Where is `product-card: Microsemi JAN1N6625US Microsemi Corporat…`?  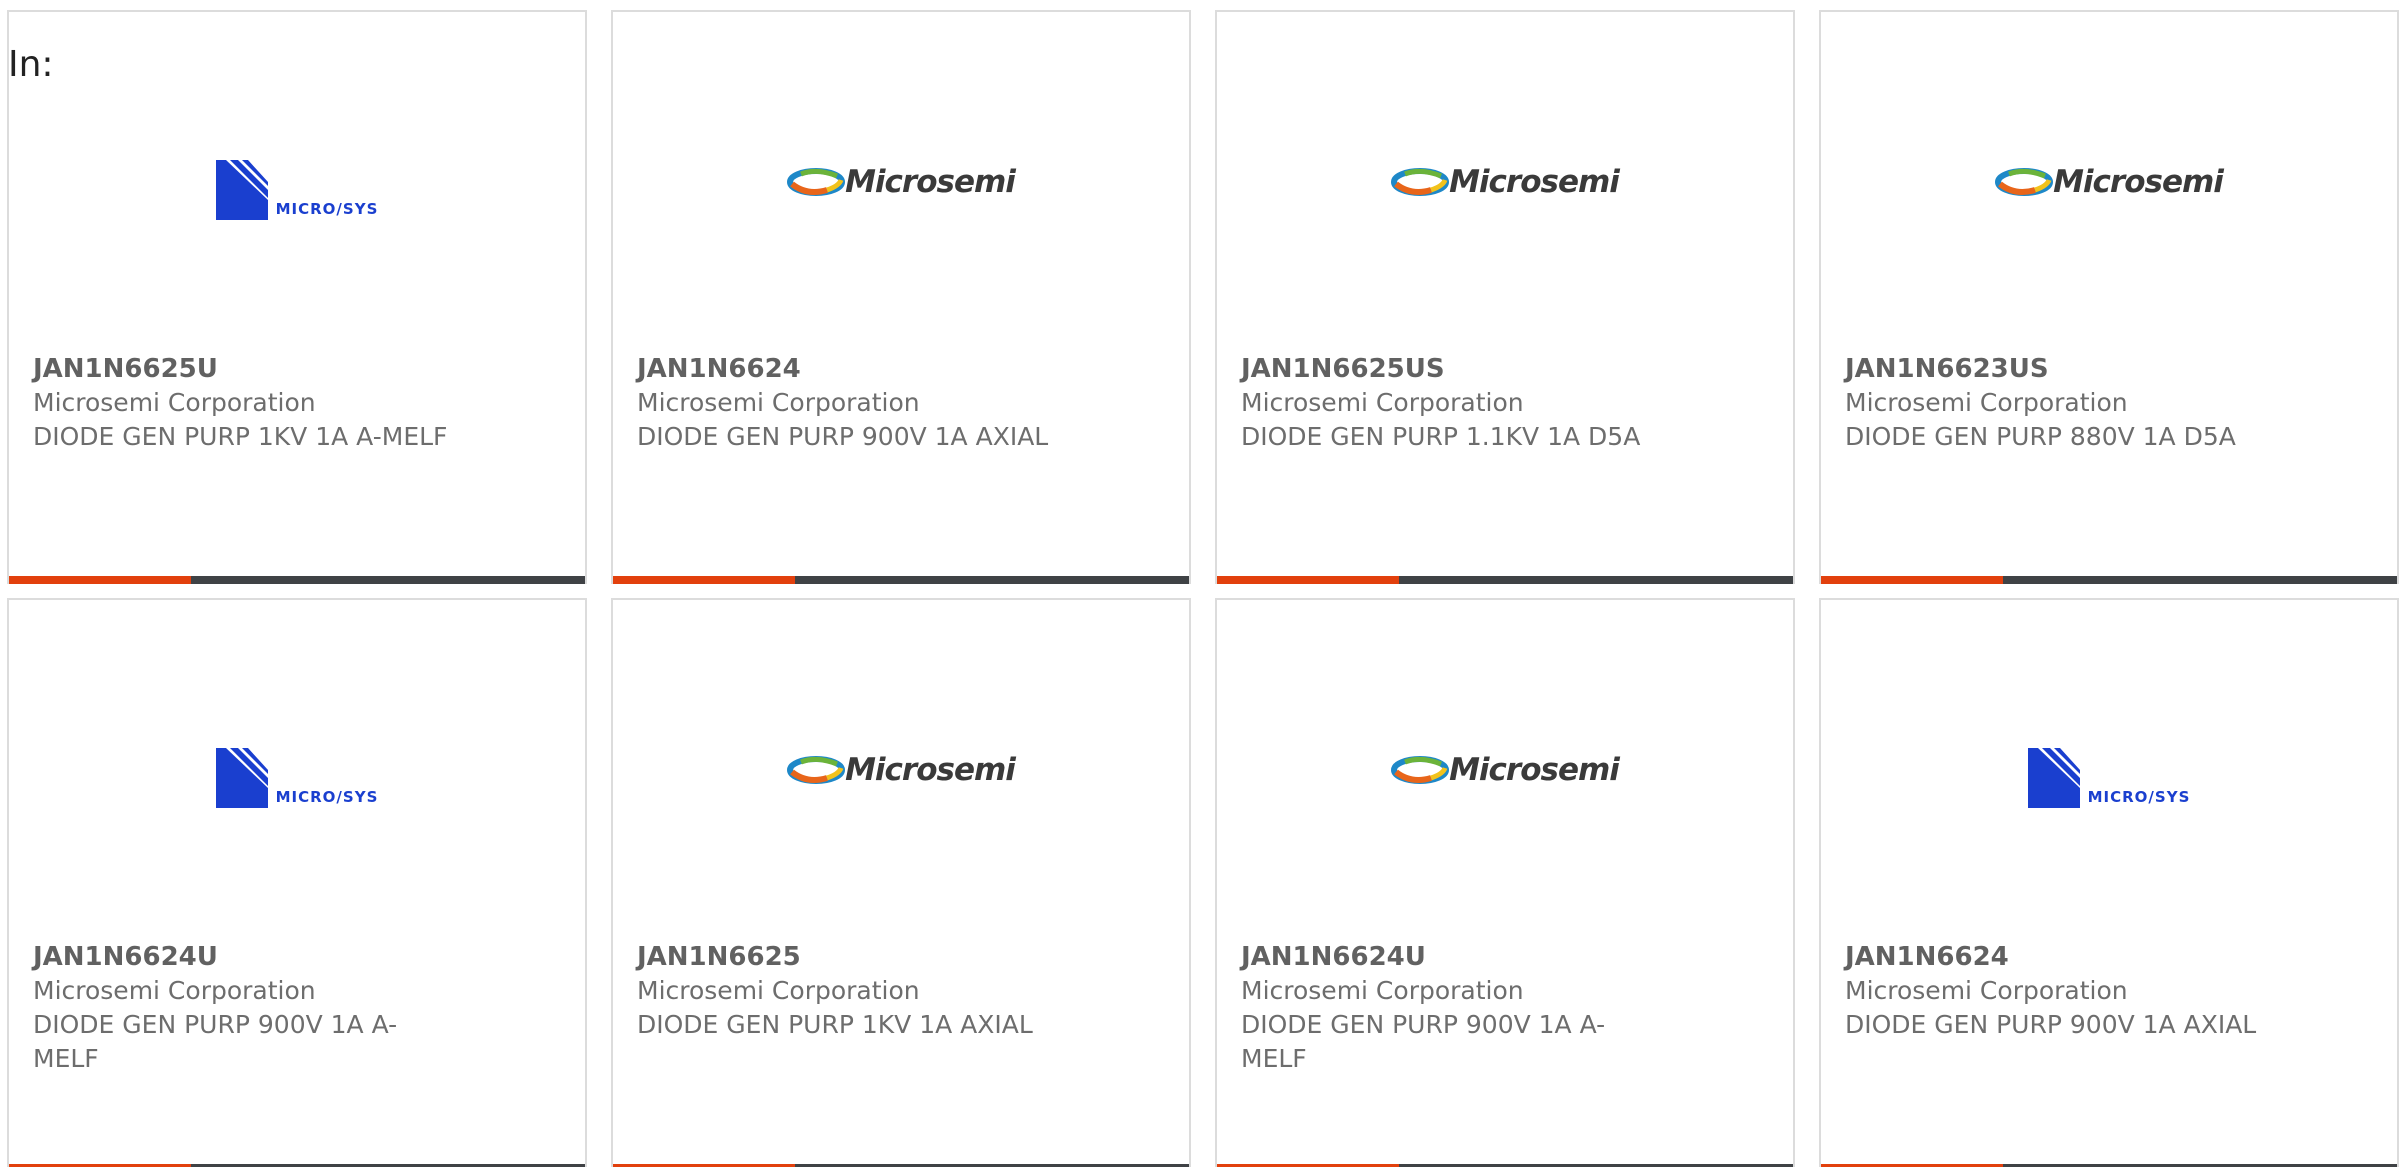
product-card: Microsemi JAN1N6625US Microsemi Corporat… is located at coordinates (1505, 297).